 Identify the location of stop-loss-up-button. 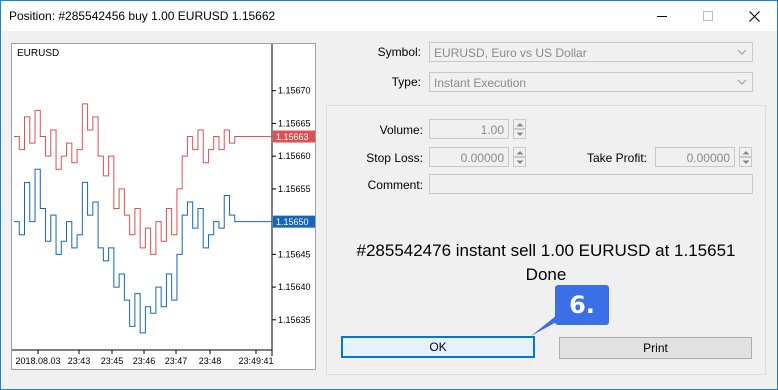
(519, 152).